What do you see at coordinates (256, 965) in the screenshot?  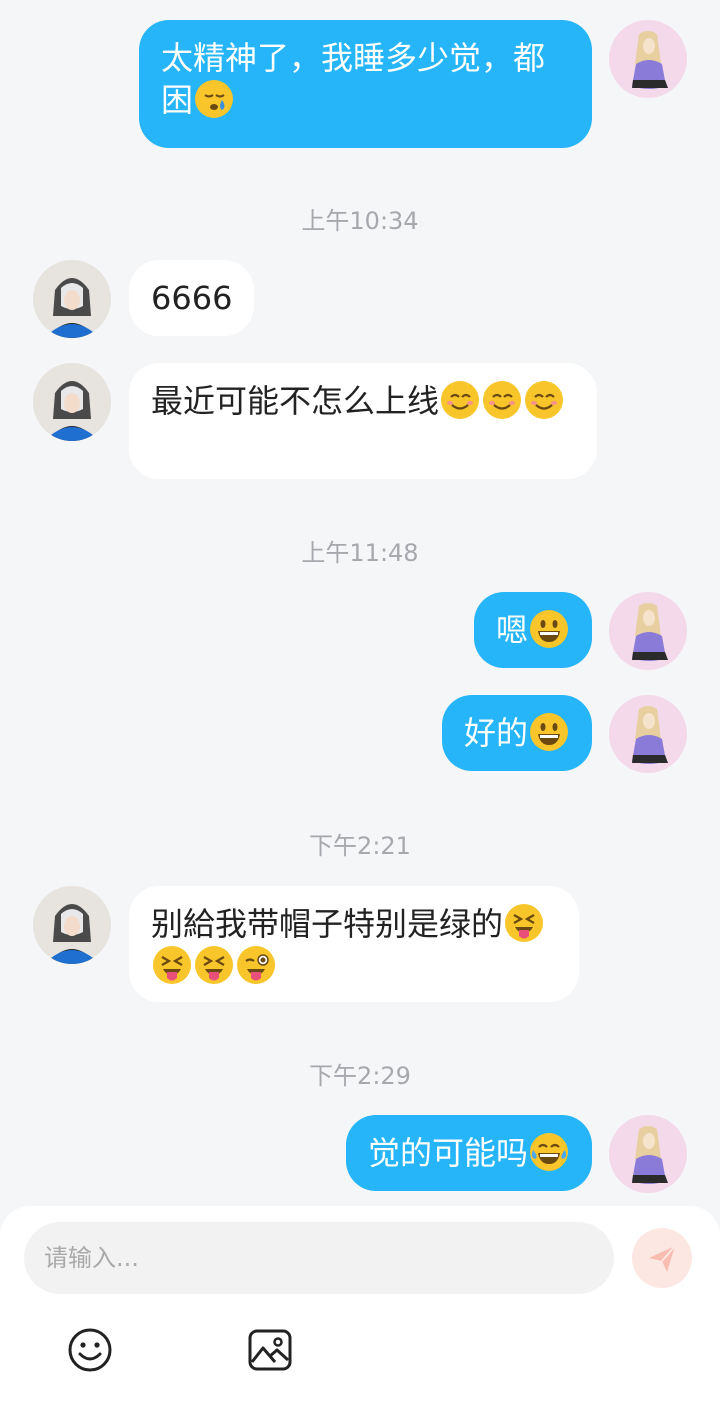 I see `winking-tongue-face-icon` at bounding box center [256, 965].